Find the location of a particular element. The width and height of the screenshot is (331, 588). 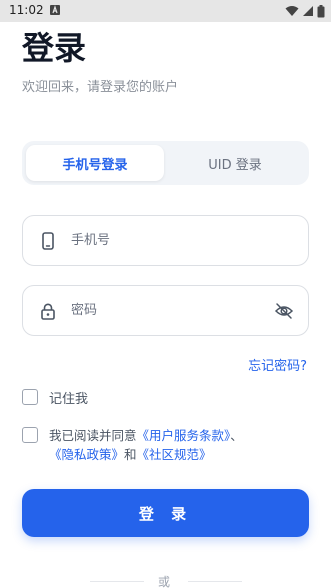

tab-phone-login: 手机号登录 is located at coordinates (95, 163).